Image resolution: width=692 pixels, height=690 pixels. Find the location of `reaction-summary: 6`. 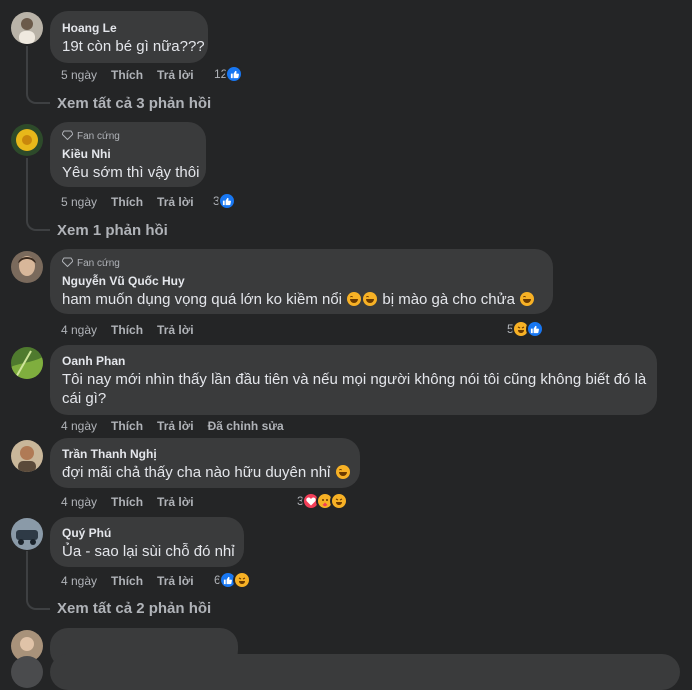

reaction-summary: 6 is located at coordinates (232, 580).